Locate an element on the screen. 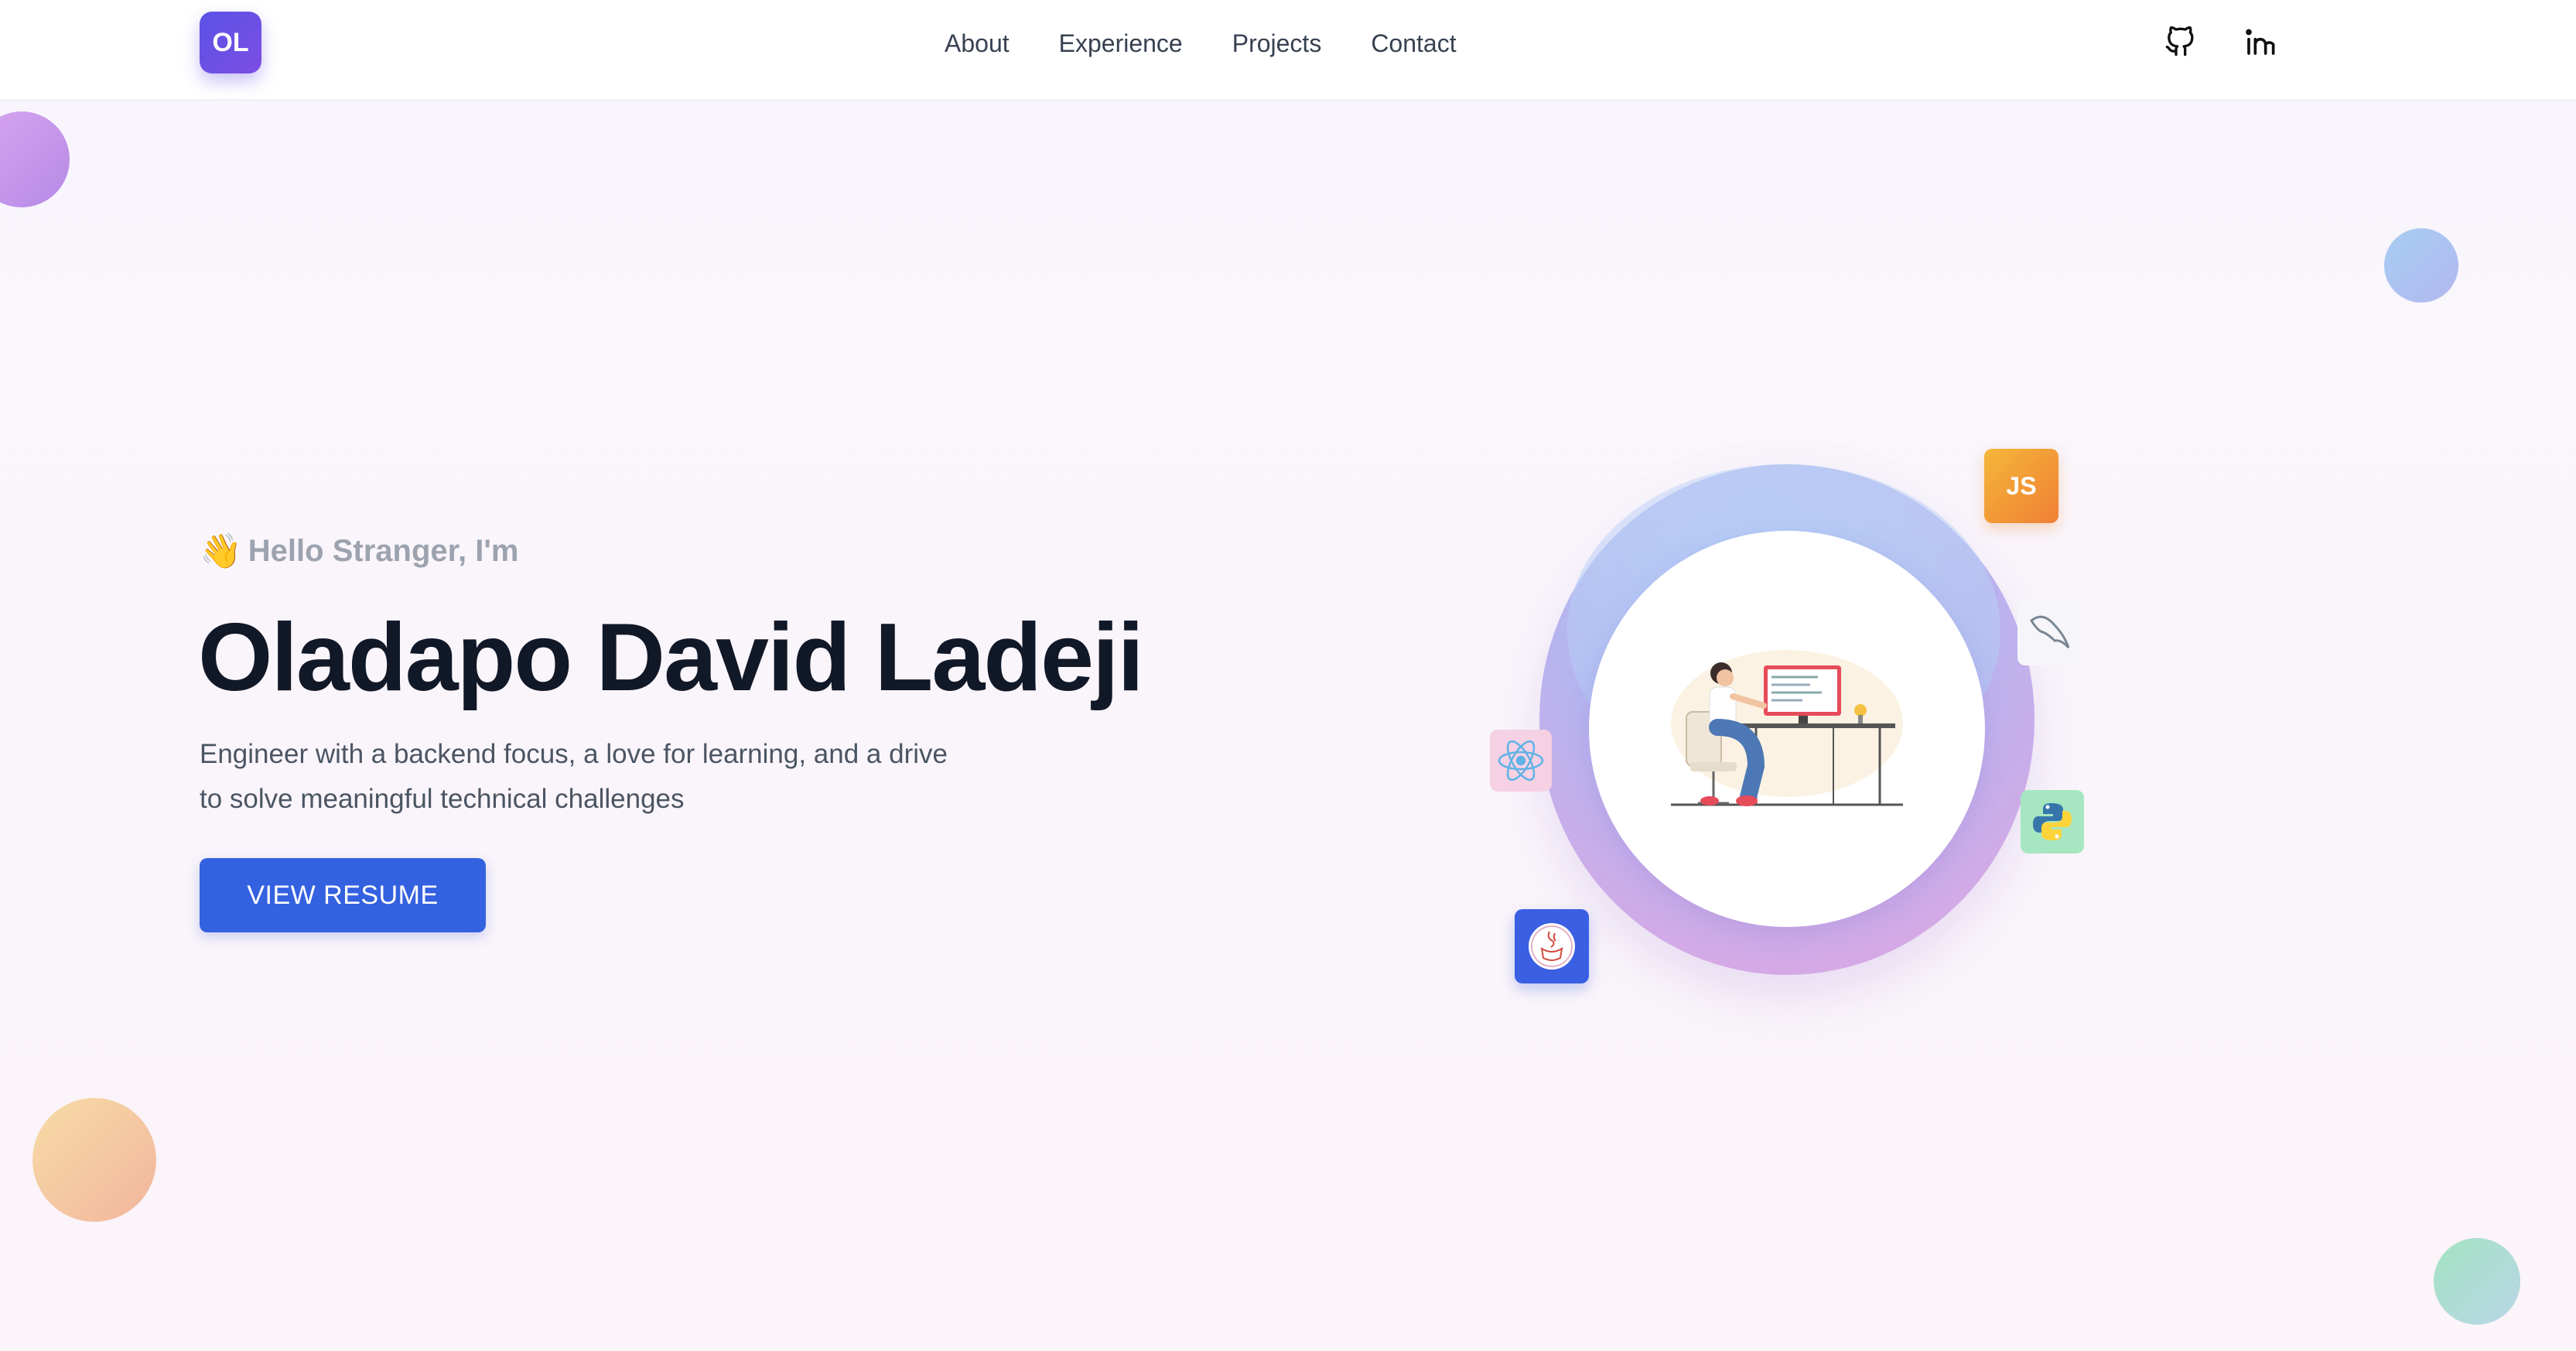 The image size is (2576, 1351). github-icon is located at coordinates (2179, 42).